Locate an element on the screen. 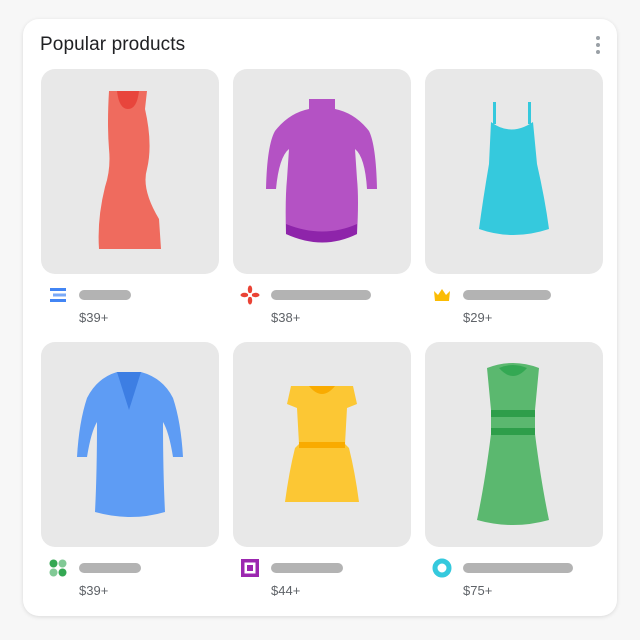 Image resolution: width=640 pixels, height=640 pixels. section-title: Popular products is located at coordinates (113, 44).